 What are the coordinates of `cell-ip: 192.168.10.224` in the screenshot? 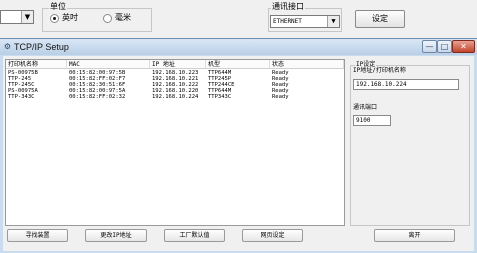 It's located at (175, 97).